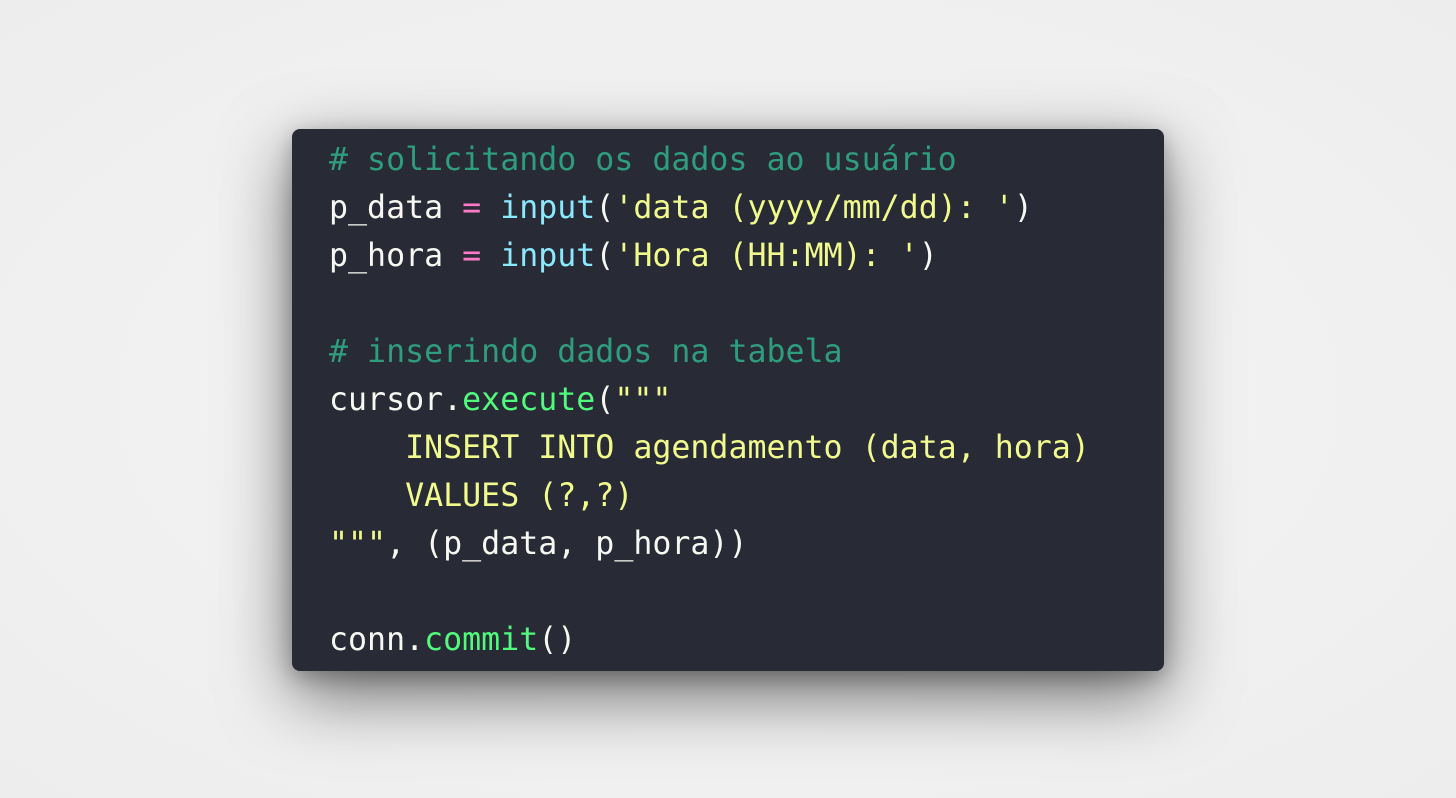 Image resolution: width=1456 pixels, height=798 pixels. I want to click on code-string: VALUES (?,?), so click(481, 496).